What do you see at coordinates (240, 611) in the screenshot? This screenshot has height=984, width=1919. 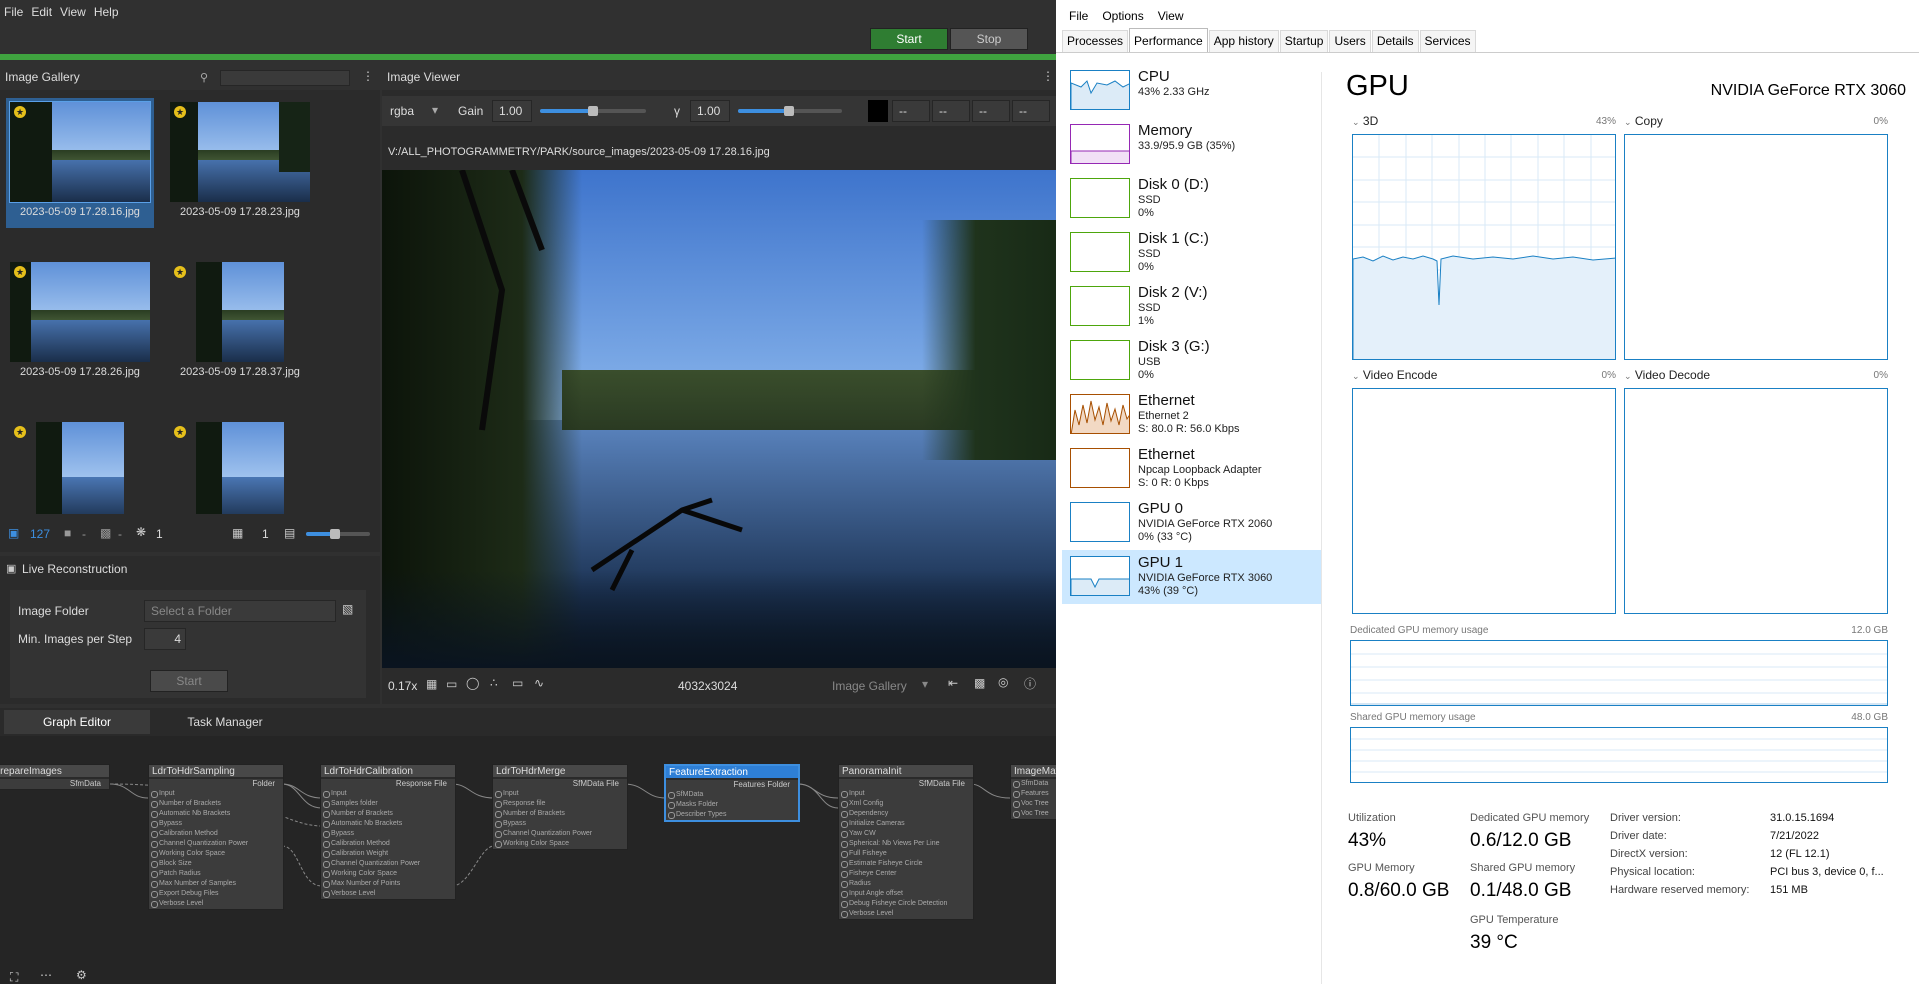 I see `image-folder-input: Select a Folder` at bounding box center [240, 611].